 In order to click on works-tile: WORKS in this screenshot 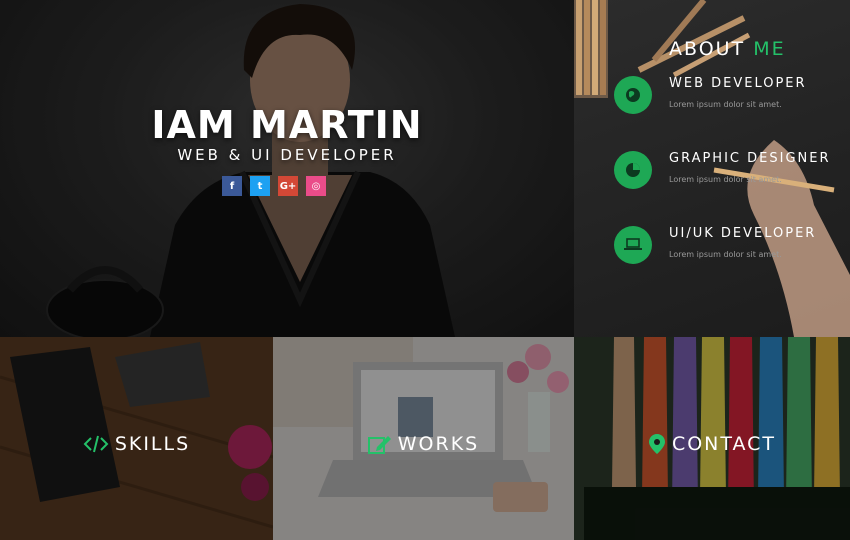, I will do `click(423, 438)`.